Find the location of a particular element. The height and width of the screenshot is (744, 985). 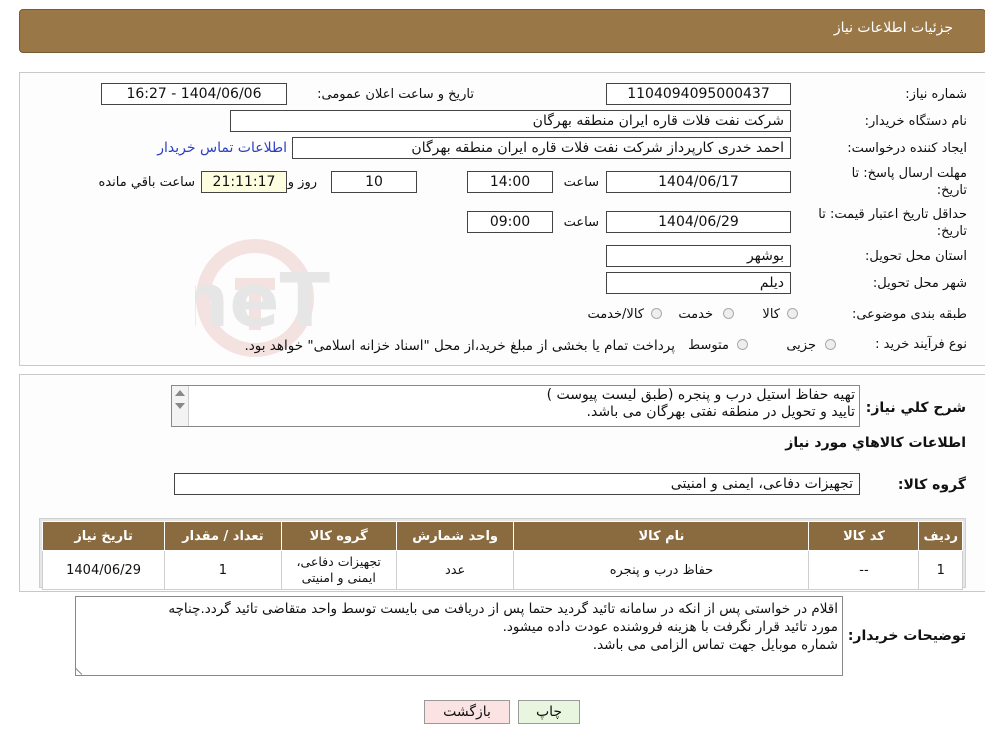

page-header: جزئیات اطلاعات نیاز is located at coordinates (502, 31).